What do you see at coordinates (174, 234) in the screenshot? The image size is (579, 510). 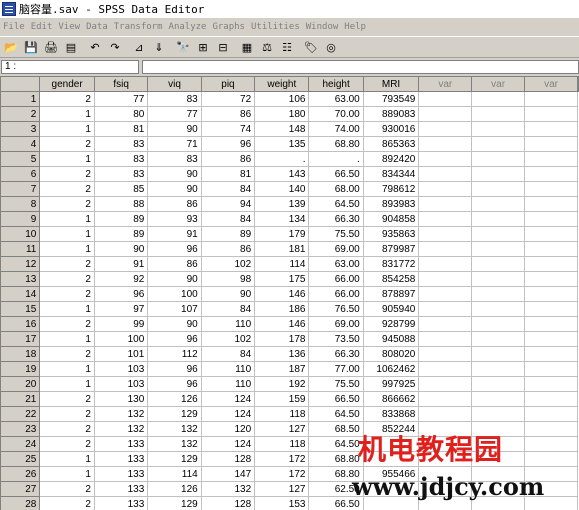 I see `data-cell: 91` at bounding box center [174, 234].